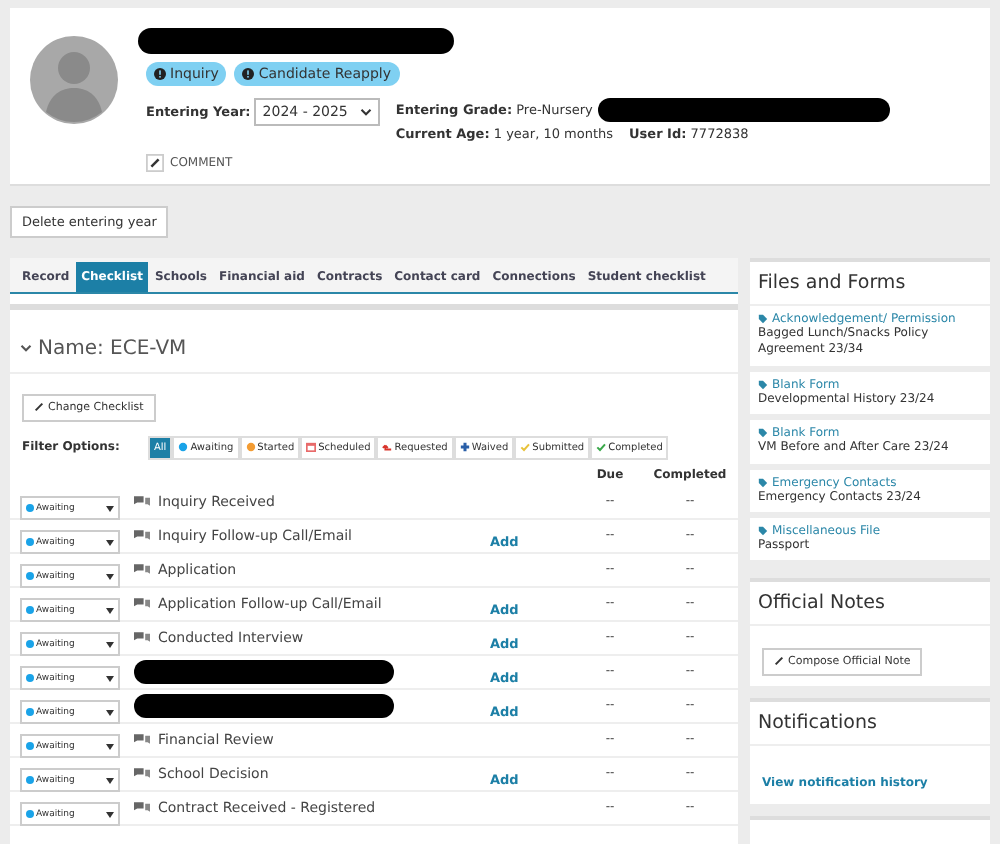  Describe the element at coordinates (74, 80) in the screenshot. I see `avatar-icon` at that location.